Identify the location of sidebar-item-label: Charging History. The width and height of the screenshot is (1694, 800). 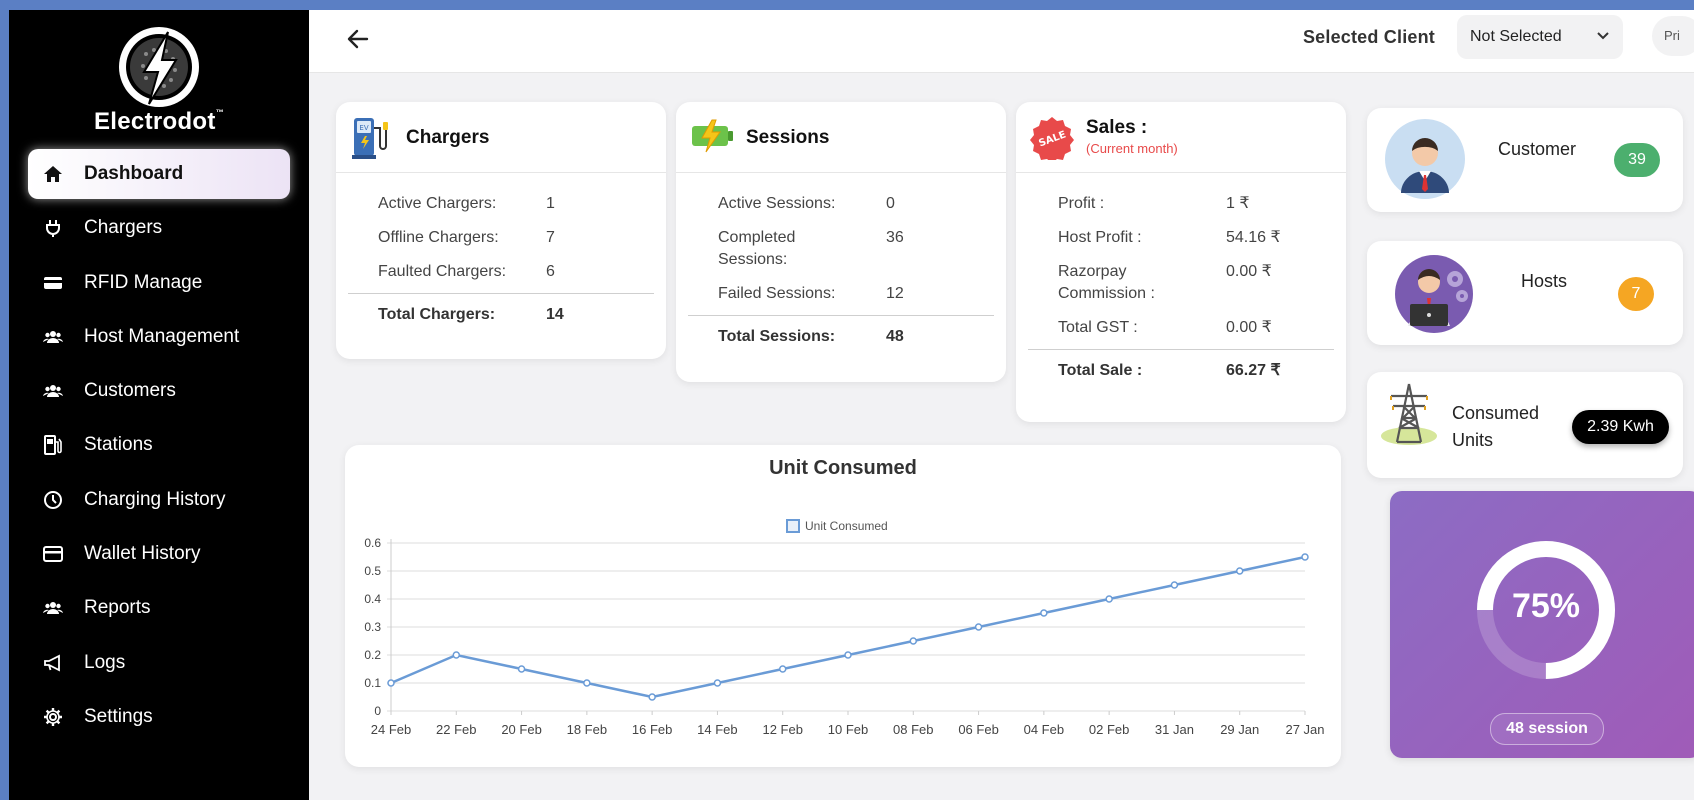
(155, 499).